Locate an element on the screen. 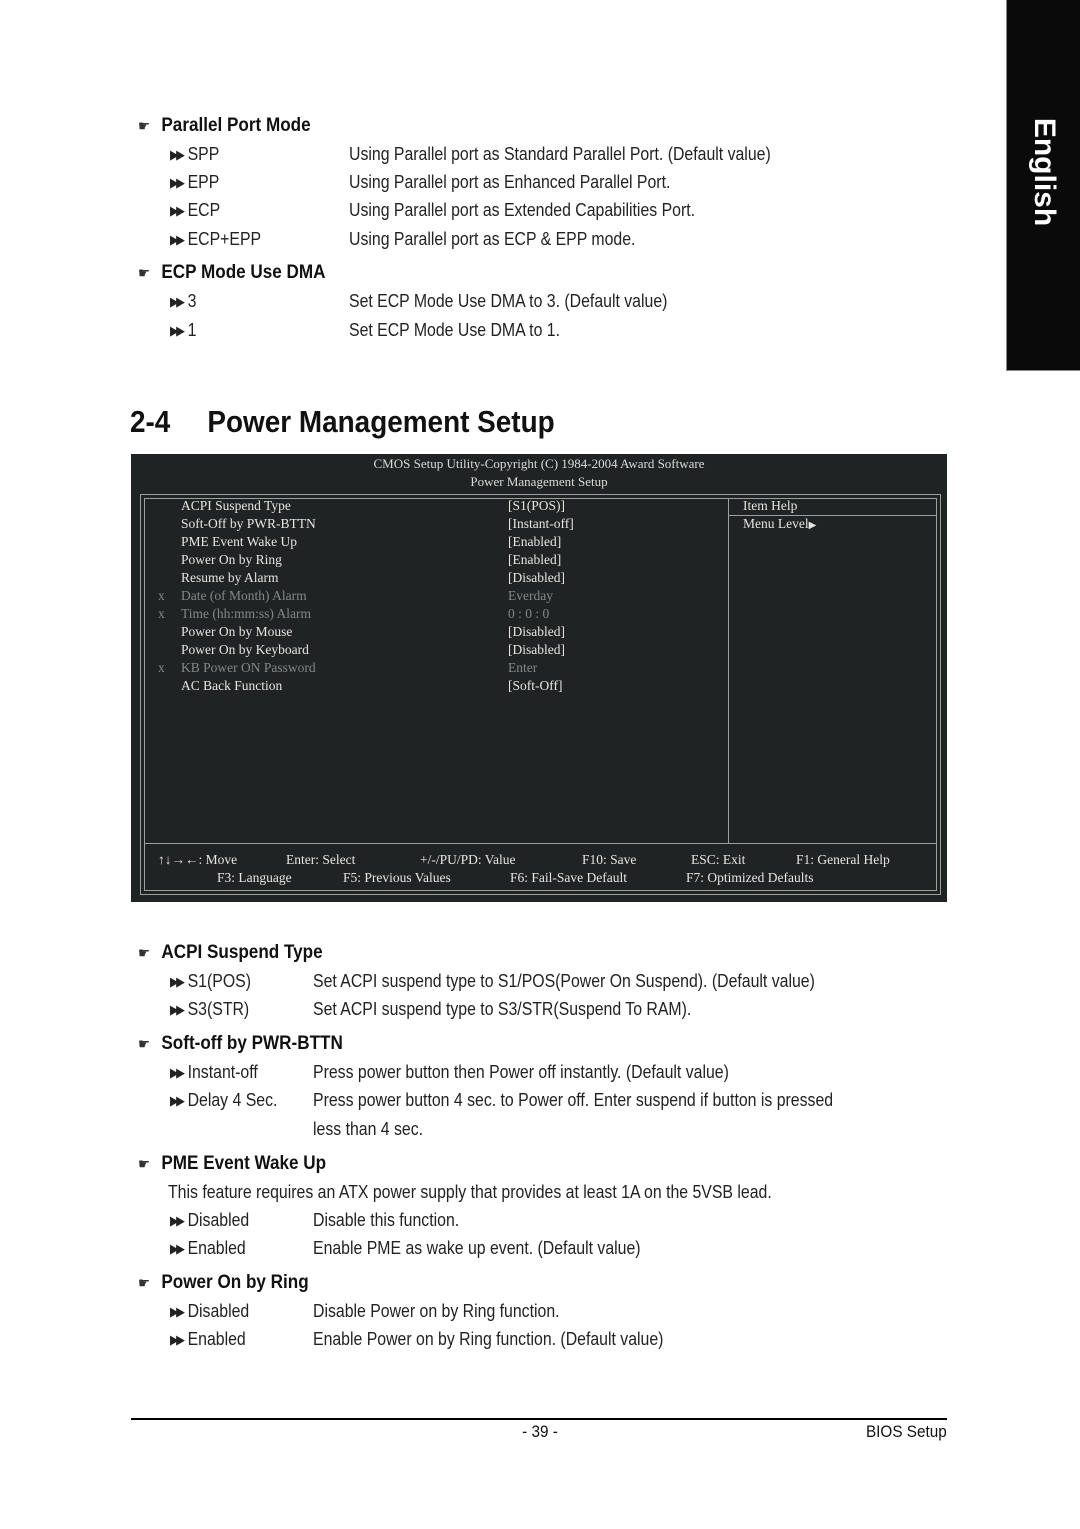 The height and width of the screenshot is (1529, 1080). bios-setting-label: AC Back Function is located at coordinates (232, 685).